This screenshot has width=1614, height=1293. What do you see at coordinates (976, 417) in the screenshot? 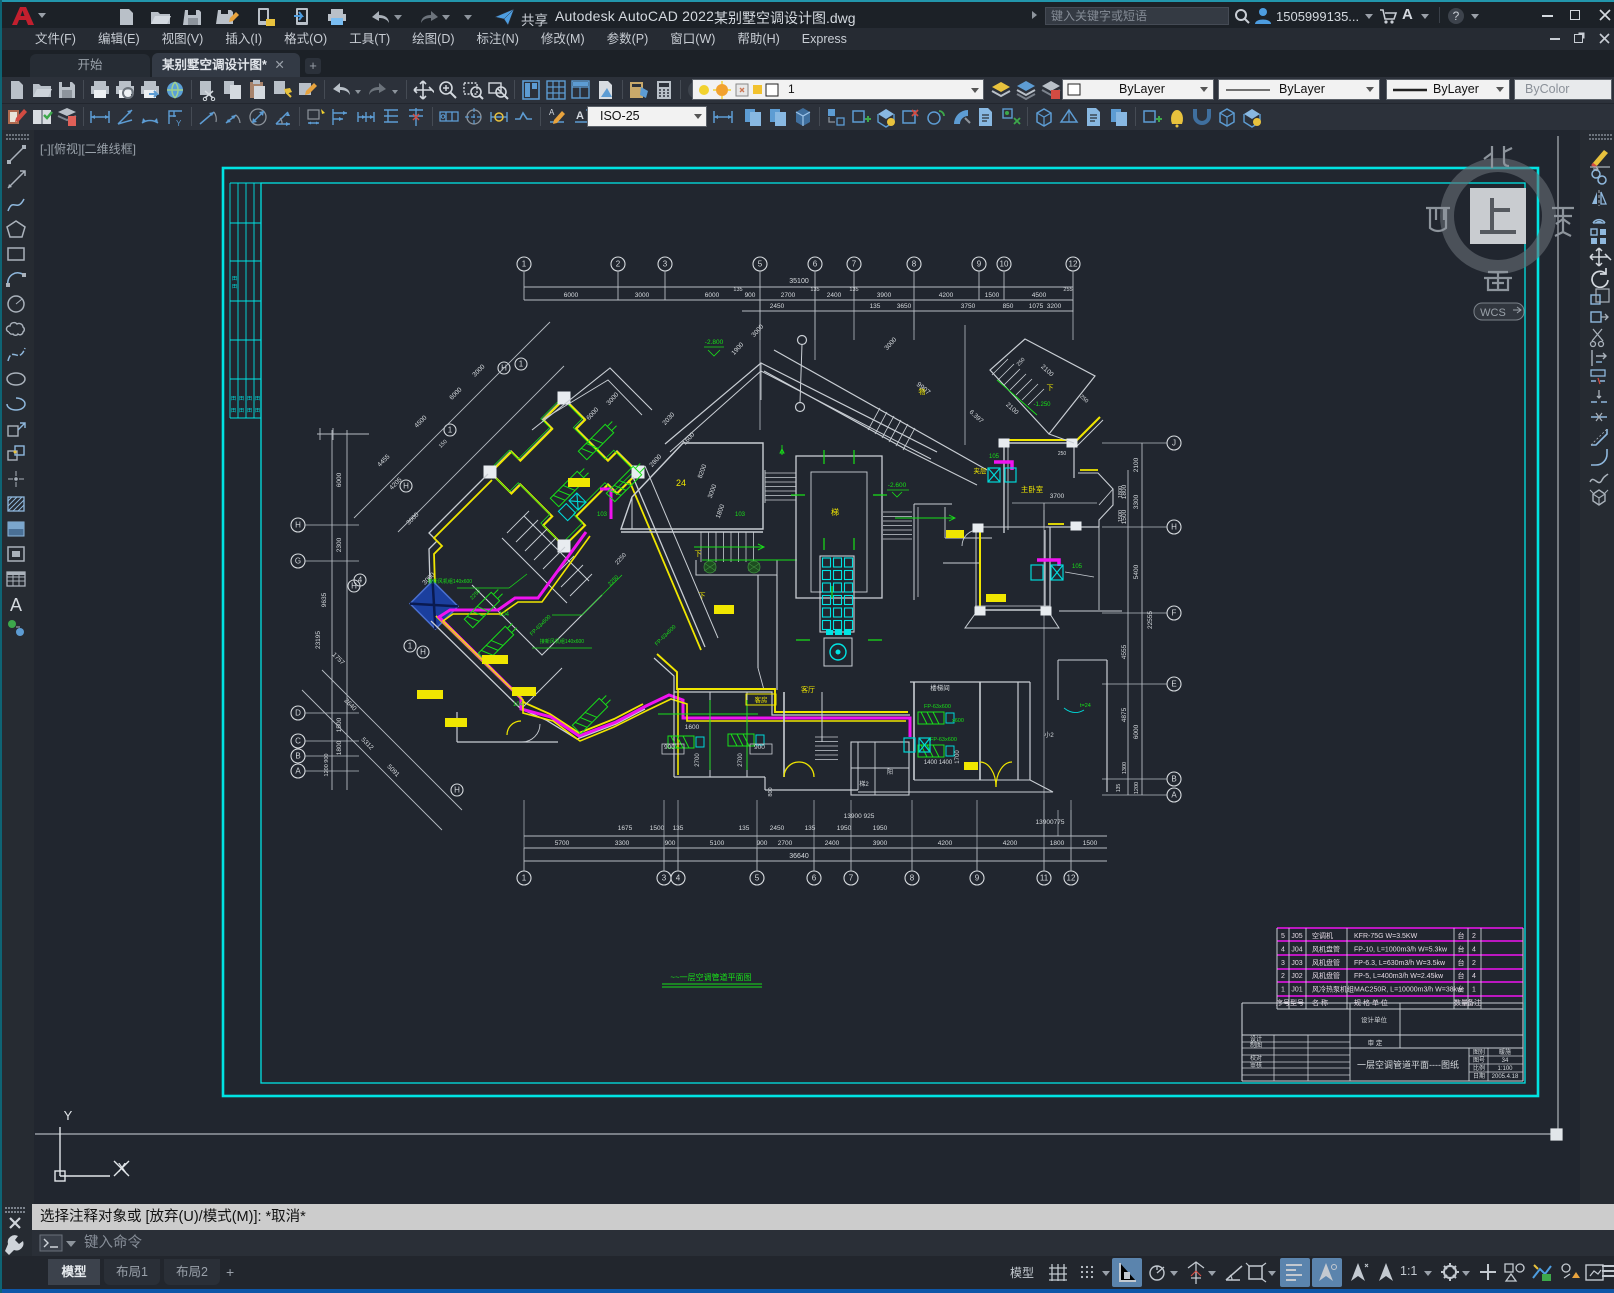
I see `svg-text: 6.397` at bounding box center [976, 417].